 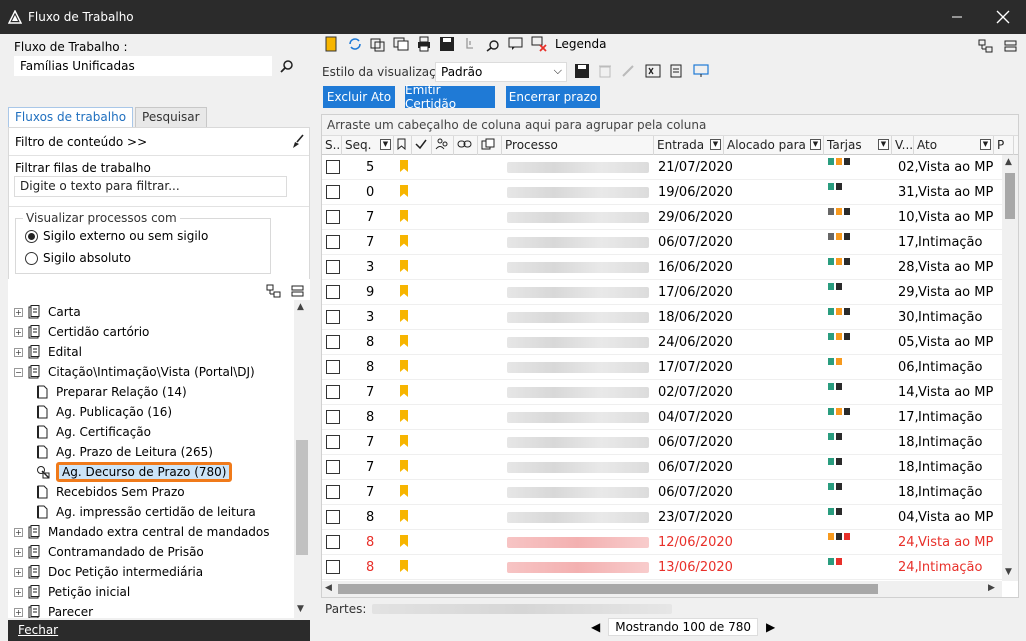 I want to click on tree-collapse-icon, so click(x=298, y=292).